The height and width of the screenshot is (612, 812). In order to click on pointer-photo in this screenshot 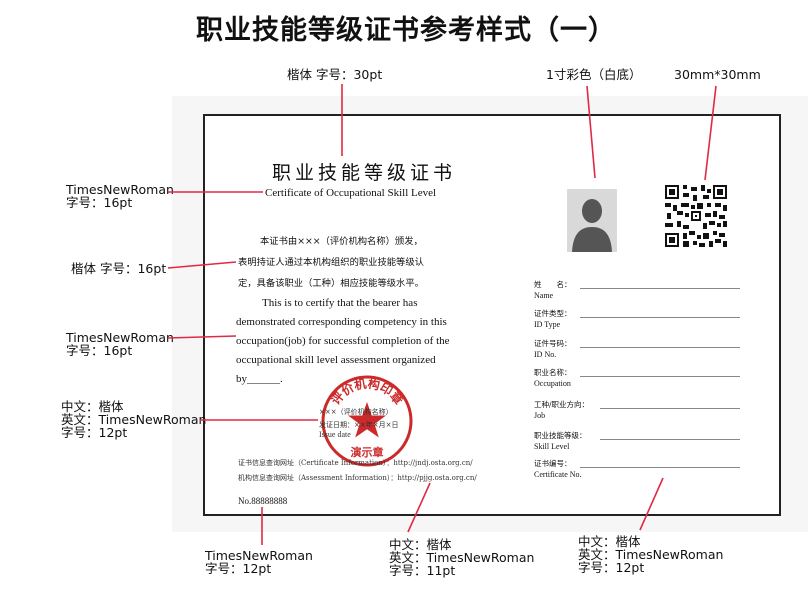, I will do `click(591, 132)`.